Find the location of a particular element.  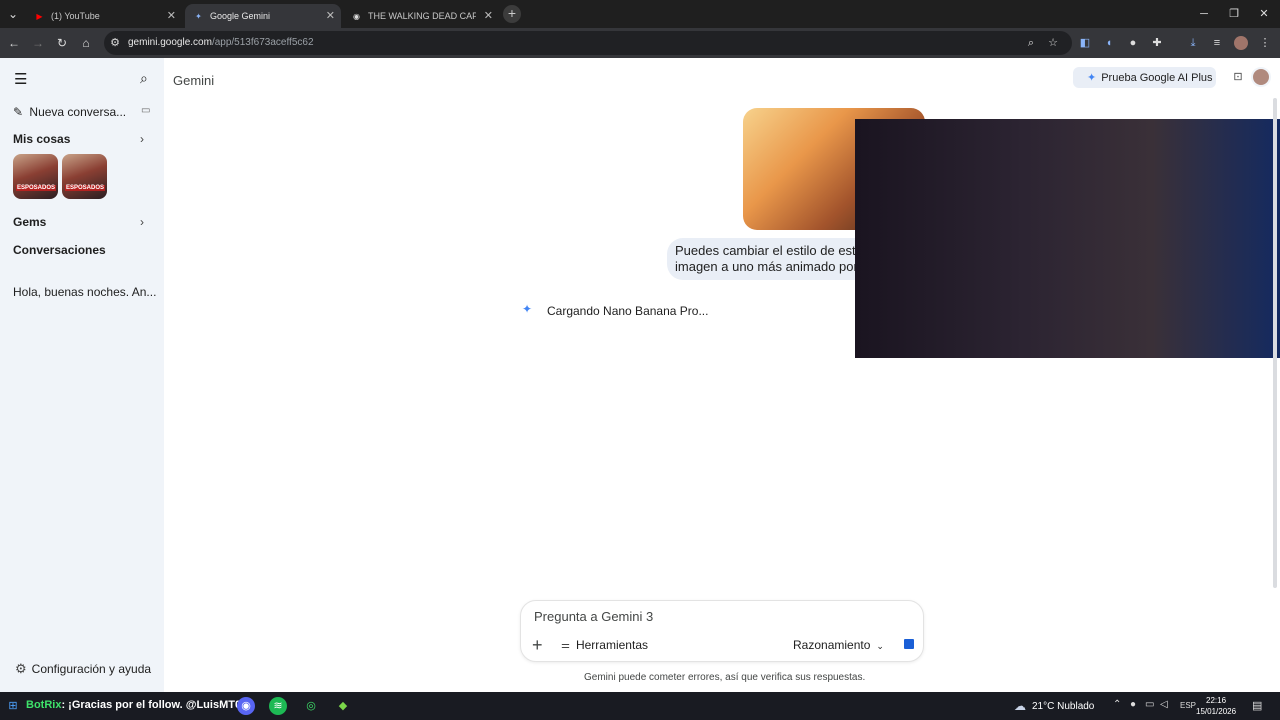

mode-selector: Razonamiento ⌄ is located at coordinates (838, 645).